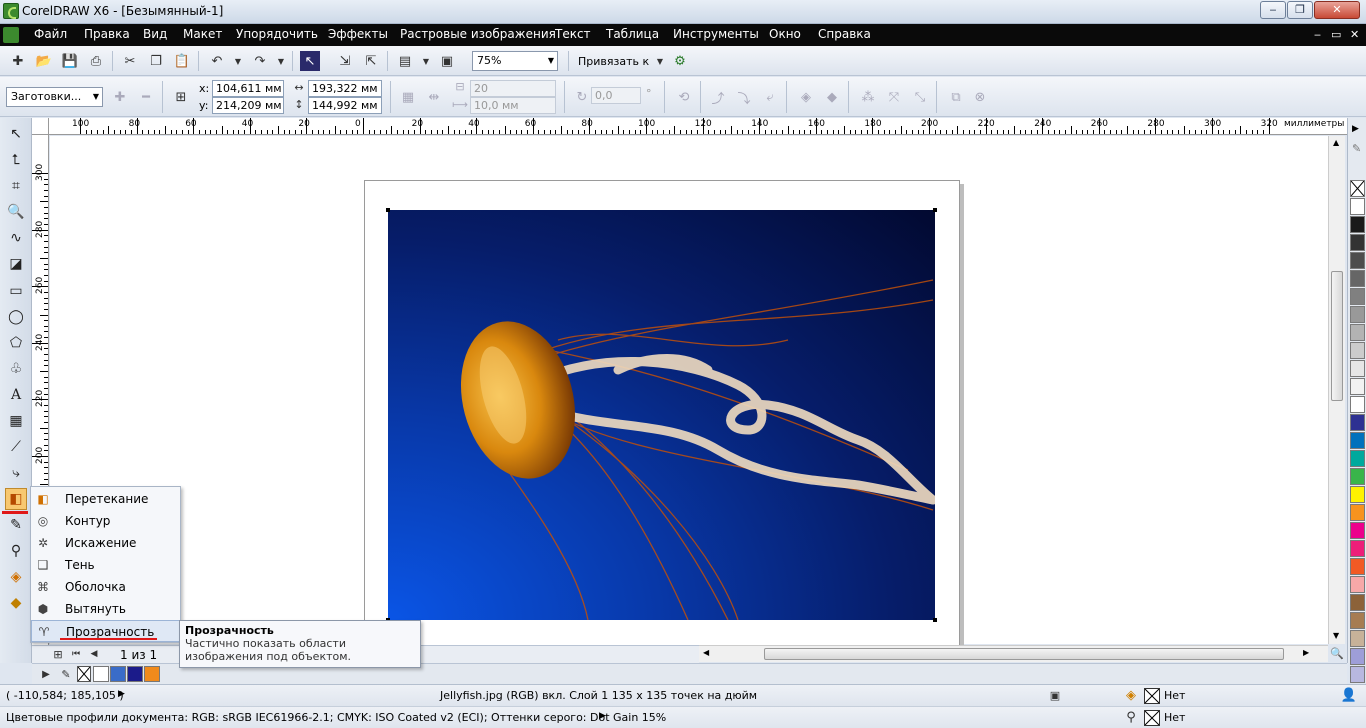 This screenshot has width=1366, height=728. What do you see at coordinates (1336, 635) in the screenshot?
I see `scroll-down-icon: ▼` at bounding box center [1336, 635].